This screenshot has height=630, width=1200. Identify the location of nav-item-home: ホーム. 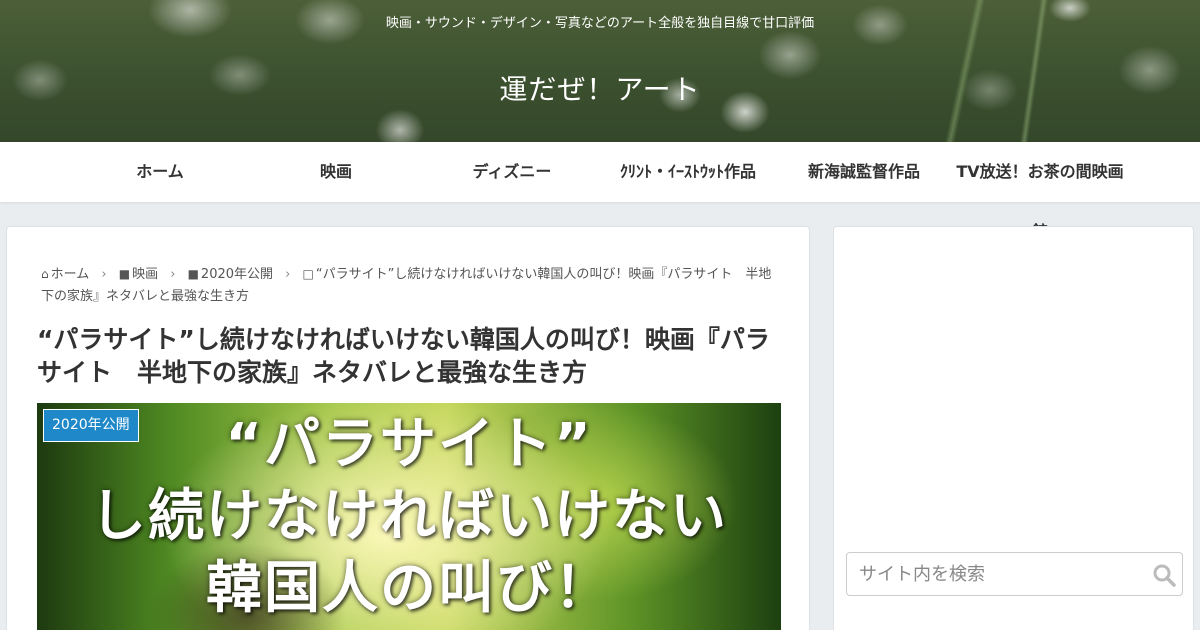
(160, 172).